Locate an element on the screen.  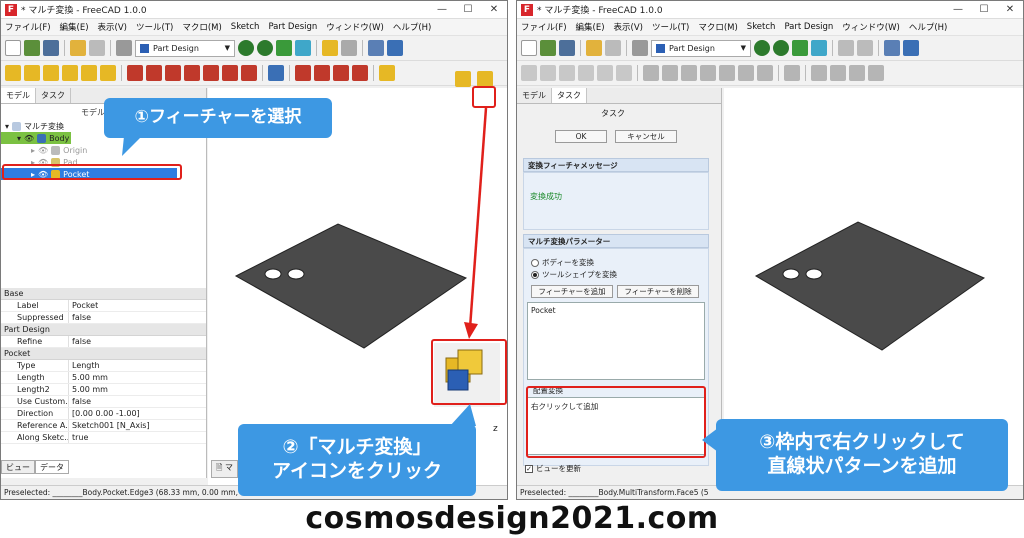
prop-row: Refine false is located at coordinates (103, 342).